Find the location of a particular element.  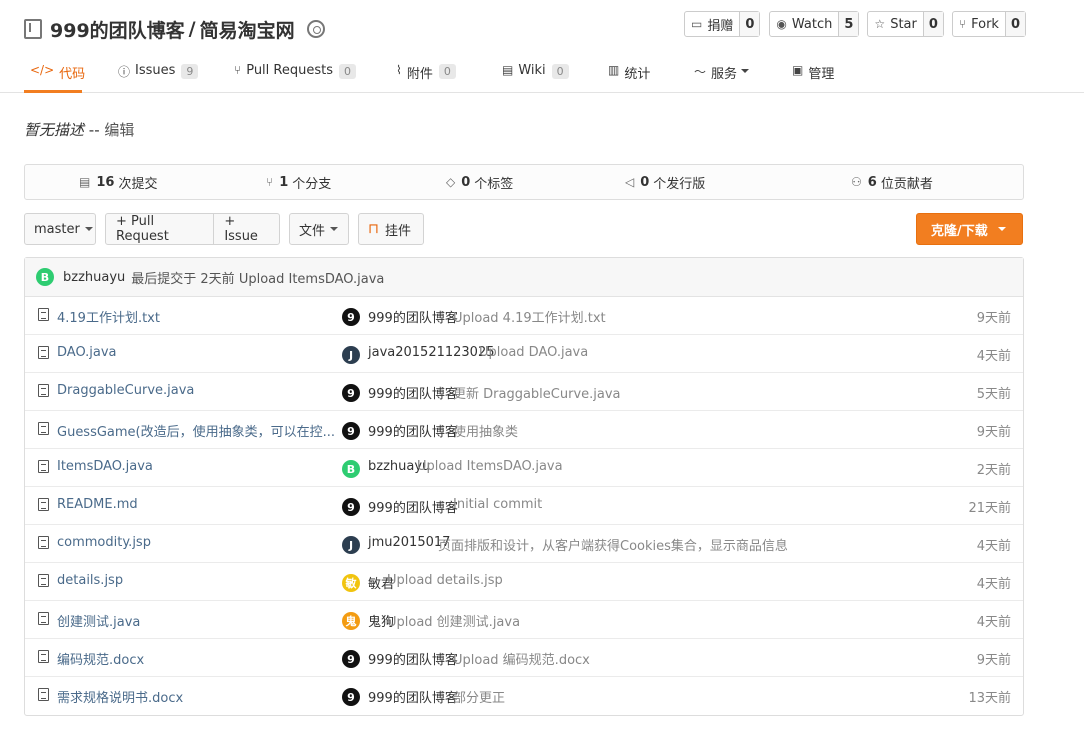

file-name-link: 4.19工作计划.txt is located at coordinates (199, 316).